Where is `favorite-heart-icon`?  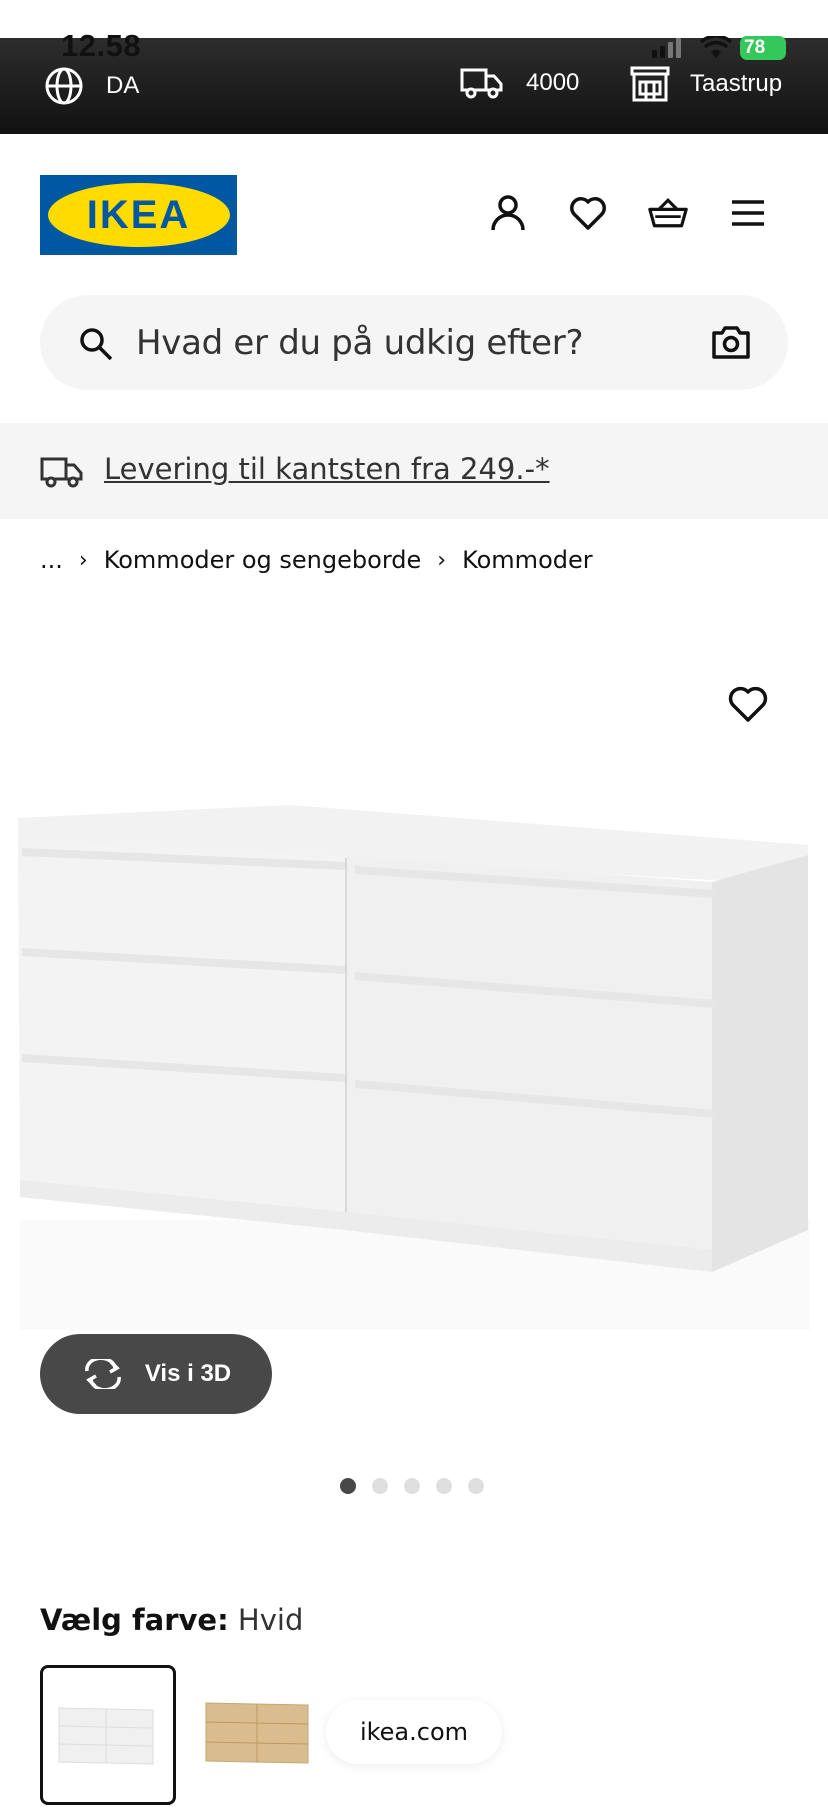
favorite-heart-icon is located at coordinates (748, 706).